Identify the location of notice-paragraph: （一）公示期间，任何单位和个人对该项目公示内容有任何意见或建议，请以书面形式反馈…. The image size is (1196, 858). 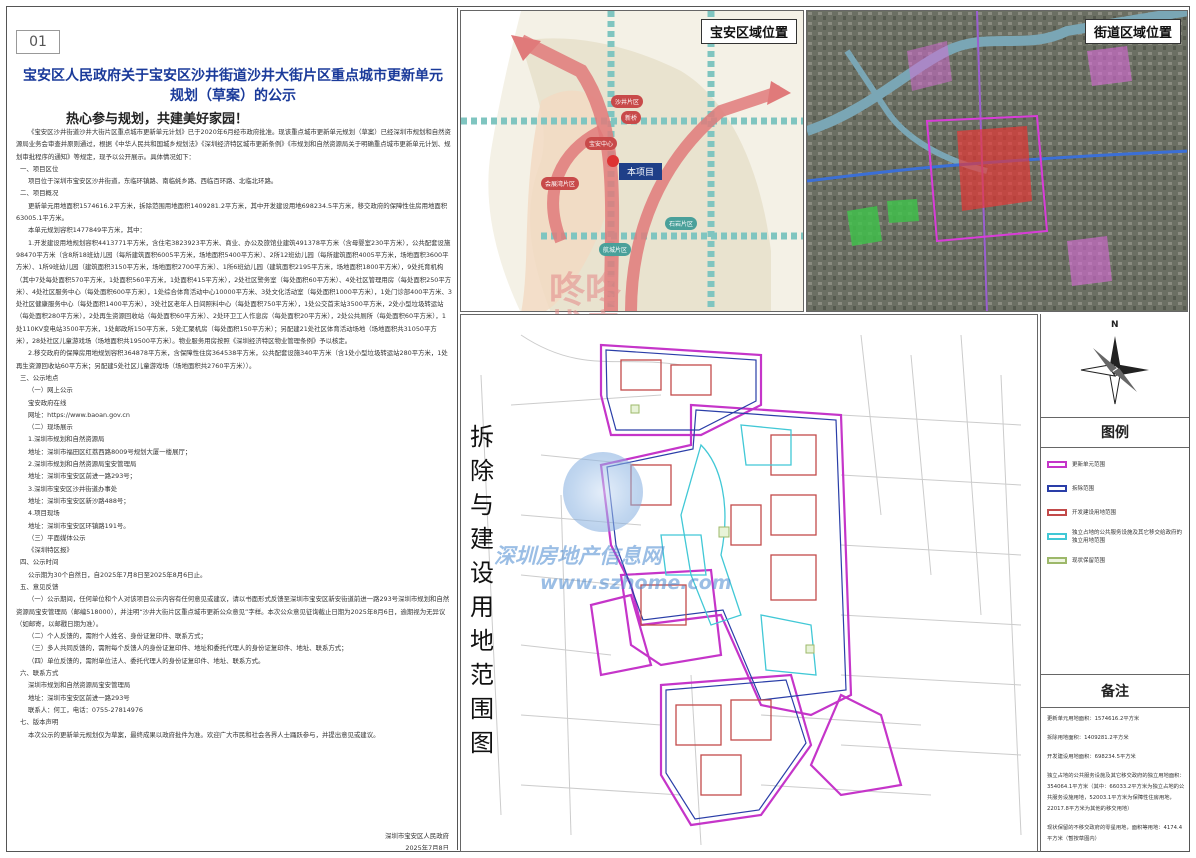
(233, 611).